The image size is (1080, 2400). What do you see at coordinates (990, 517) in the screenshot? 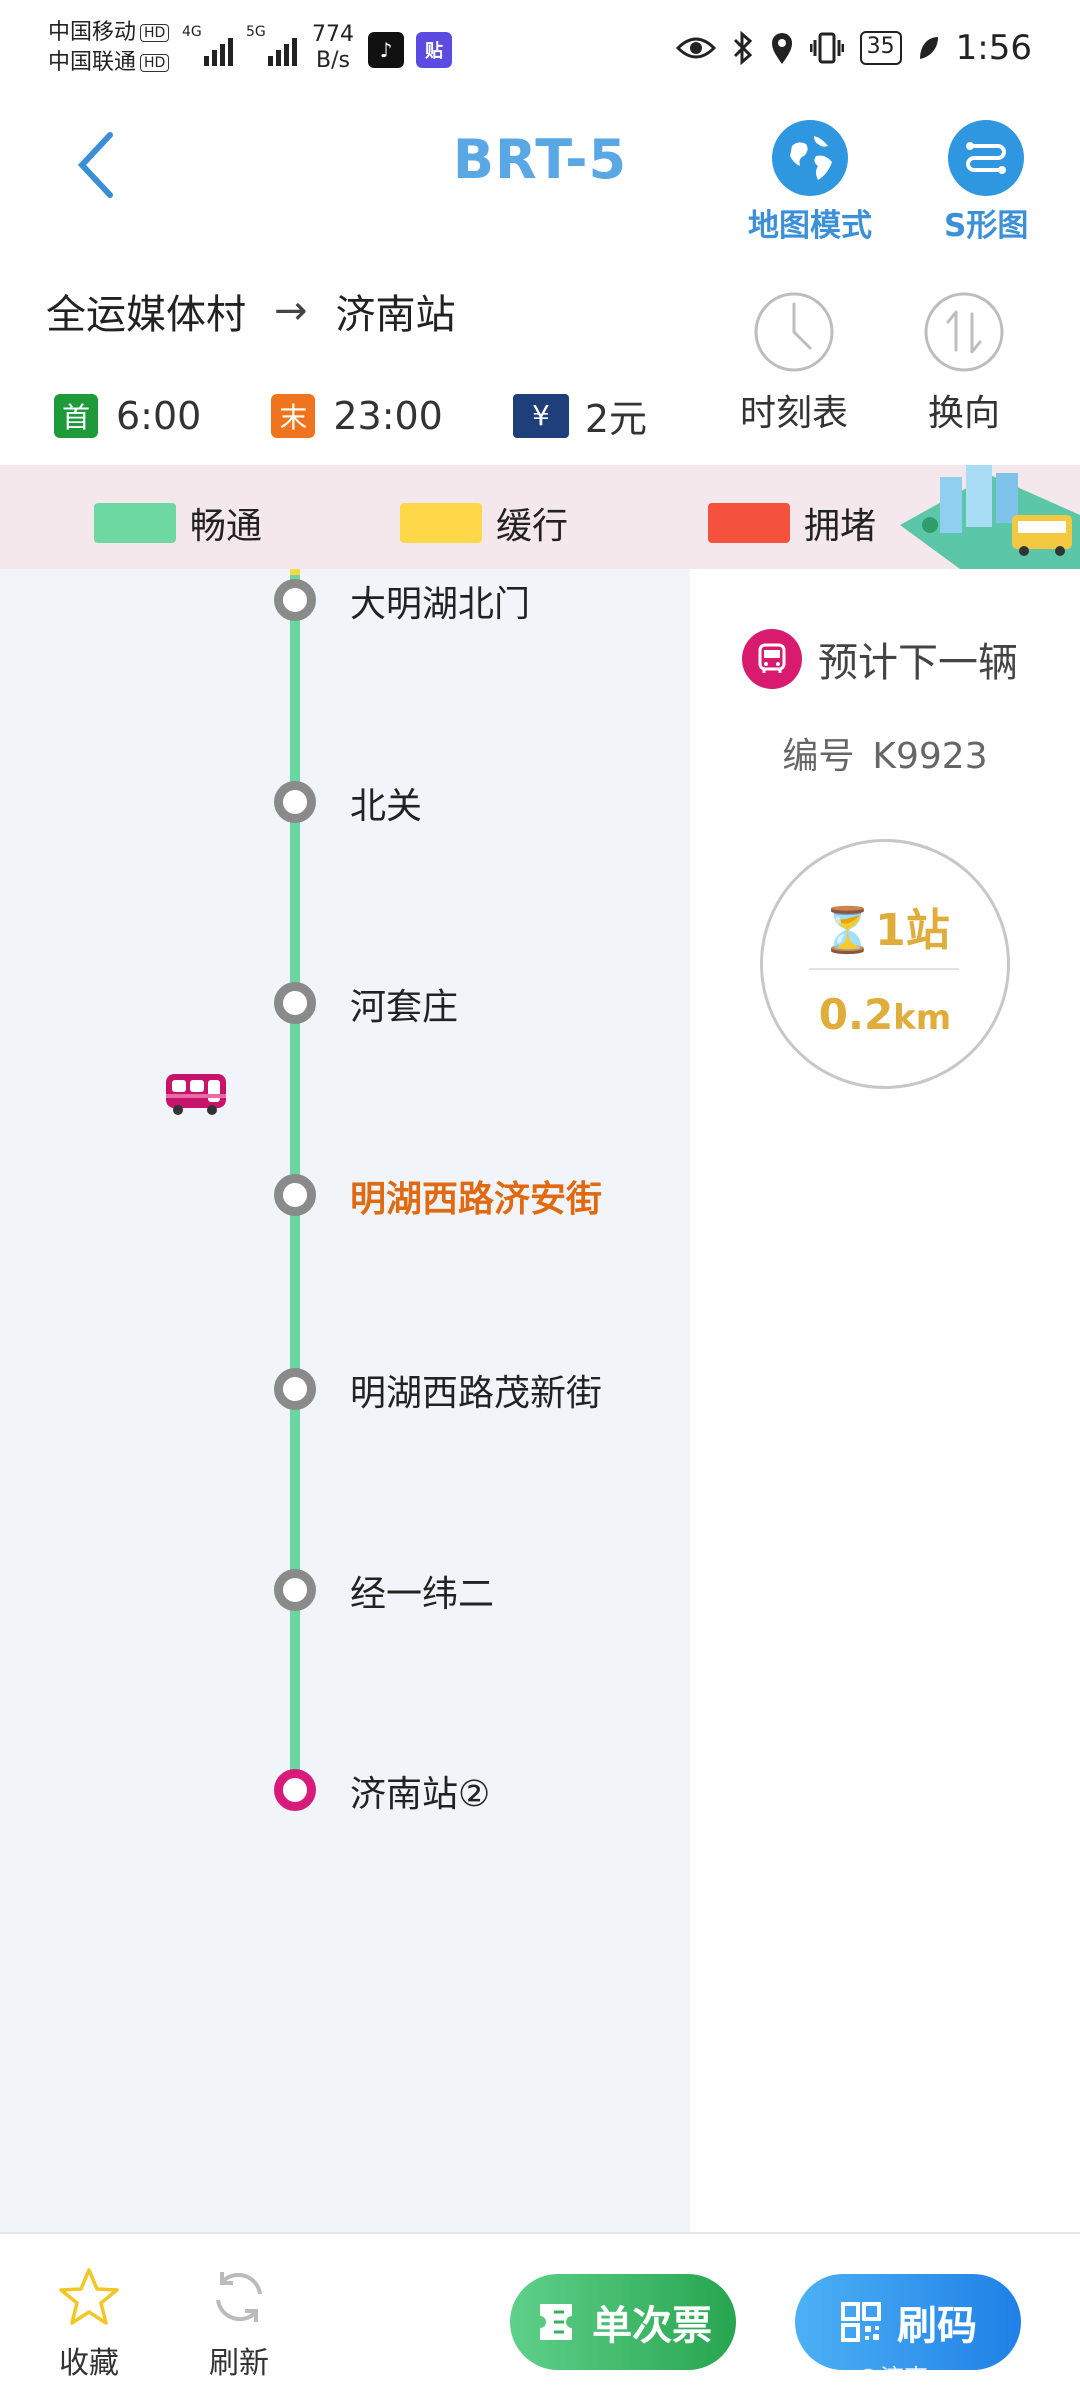
I see `city-bus-illustration` at bounding box center [990, 517].